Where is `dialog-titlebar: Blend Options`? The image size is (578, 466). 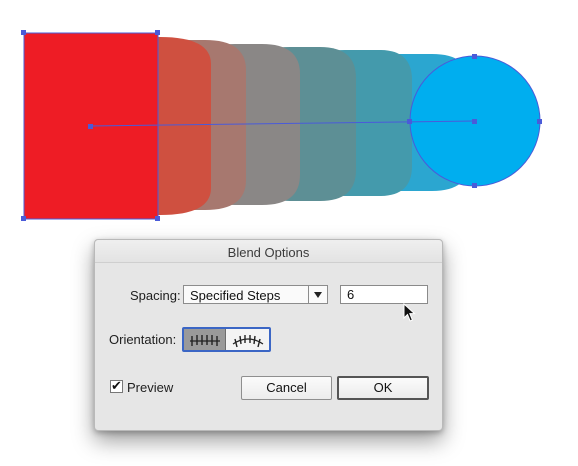 dialog-titlebar: Blend Options is located at coordinates (268, 251).